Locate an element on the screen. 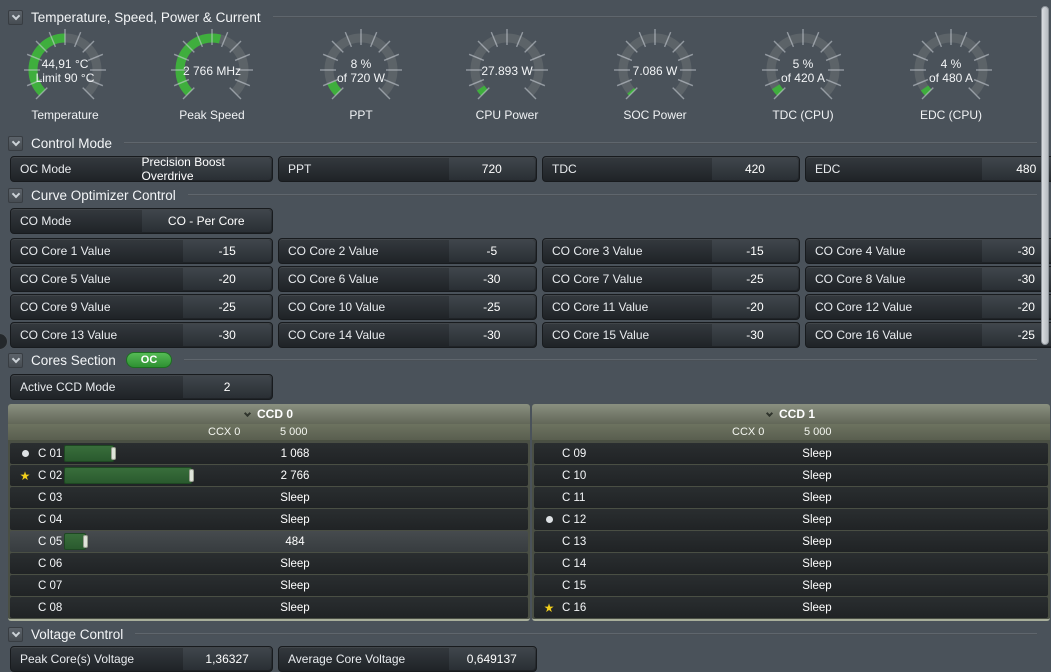 This screenshot has width=1051, height=672. ccx-label: CCX 0 is located at coordinates (224, 432).